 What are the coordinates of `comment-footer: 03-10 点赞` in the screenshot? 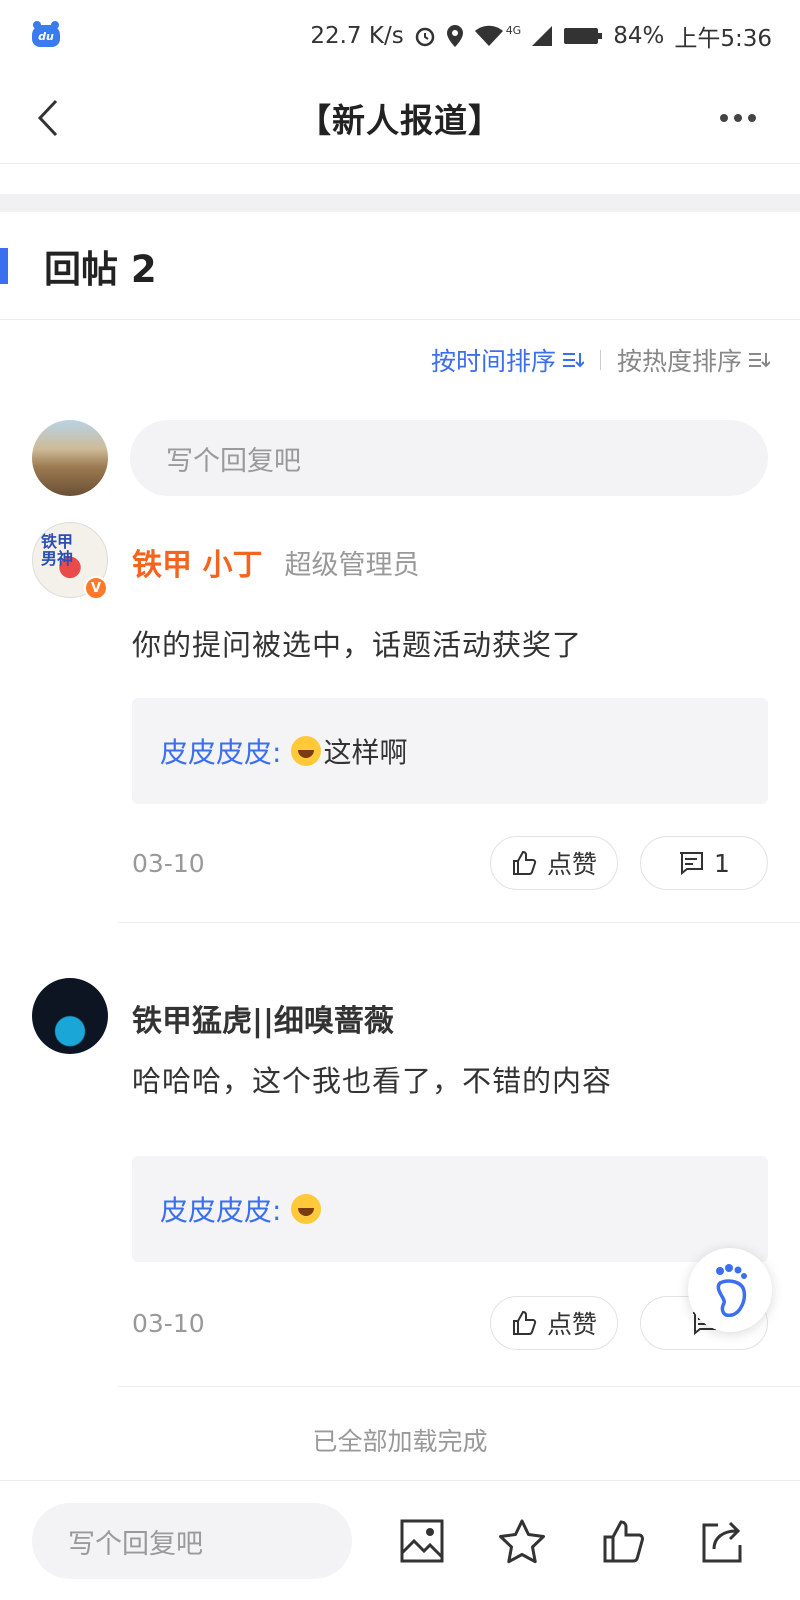 It's located at (450, 1323).